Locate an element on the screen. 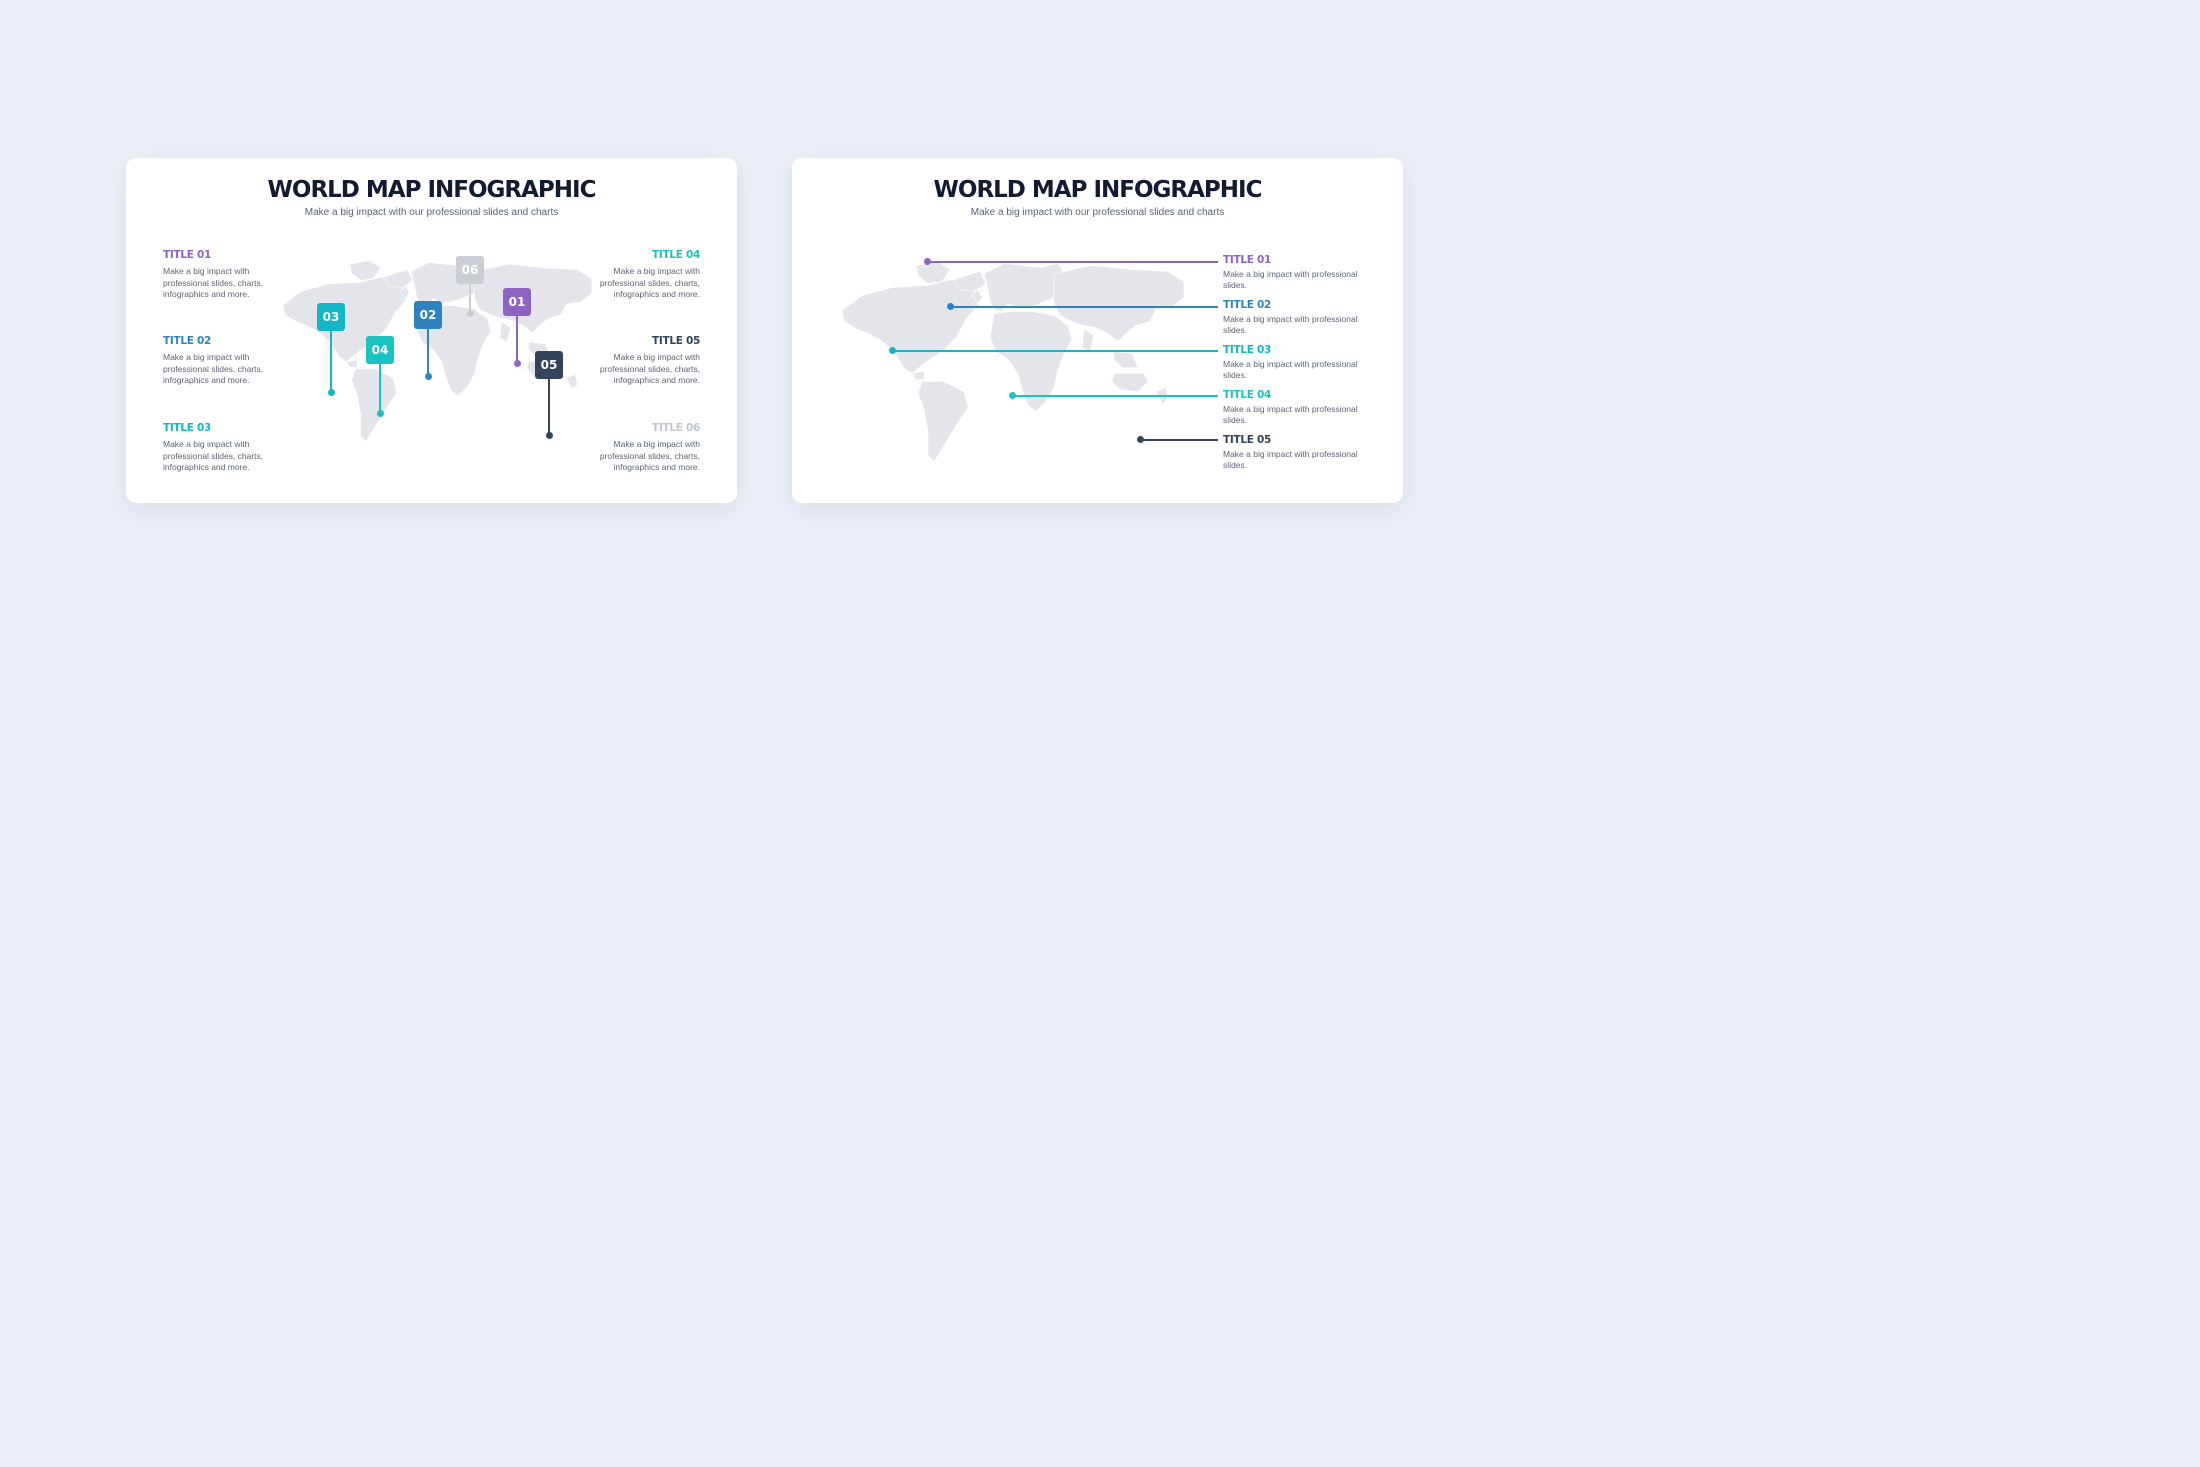  pin-label: 01 is located at coordinates (517, 302).